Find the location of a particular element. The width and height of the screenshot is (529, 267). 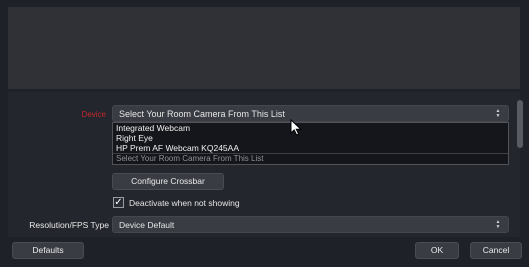

check-icon: ✓ is located at coordinates (118, 202).